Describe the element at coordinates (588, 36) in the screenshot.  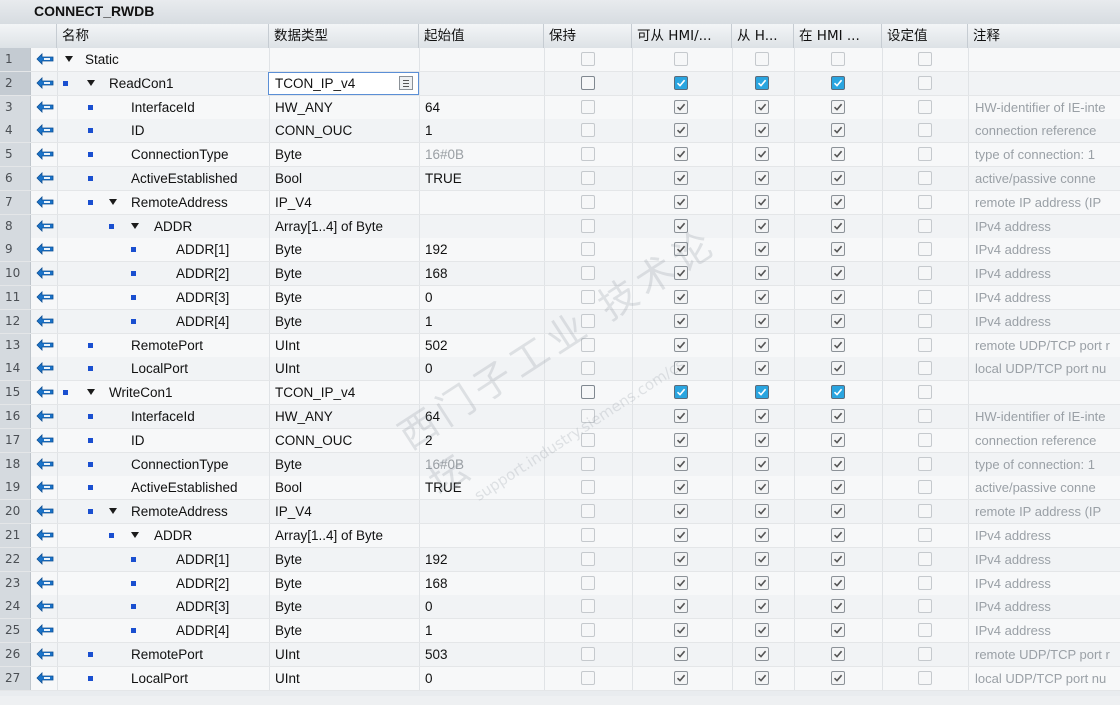
I see `col-header-retain: 保持` at that location.